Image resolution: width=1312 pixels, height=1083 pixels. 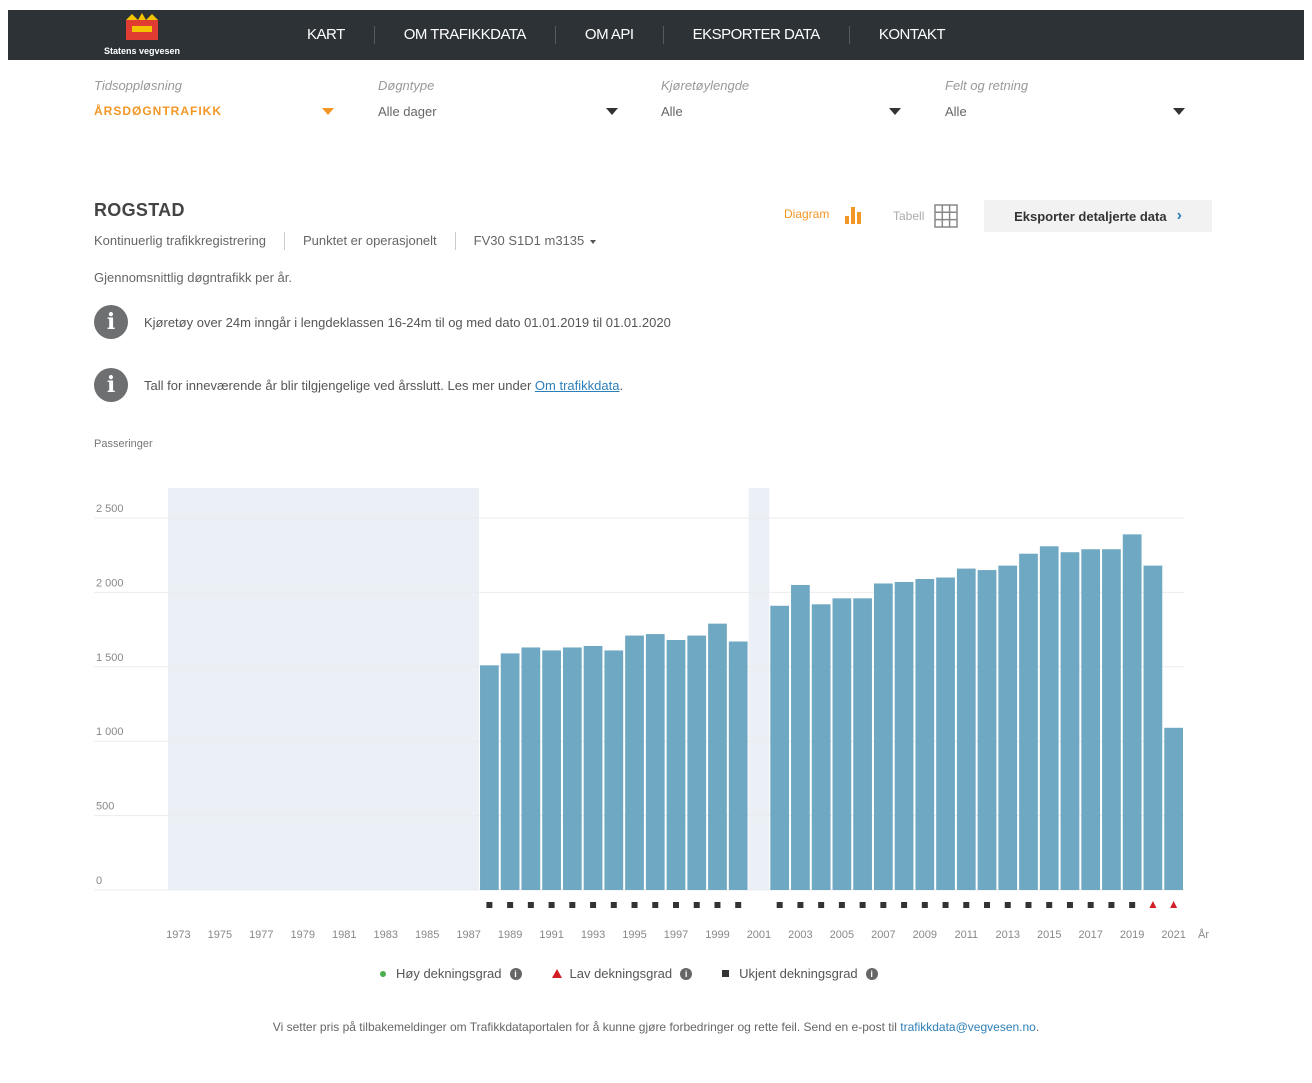 I want to click on x-tick-label: 1987, so click(x=468, y=935).